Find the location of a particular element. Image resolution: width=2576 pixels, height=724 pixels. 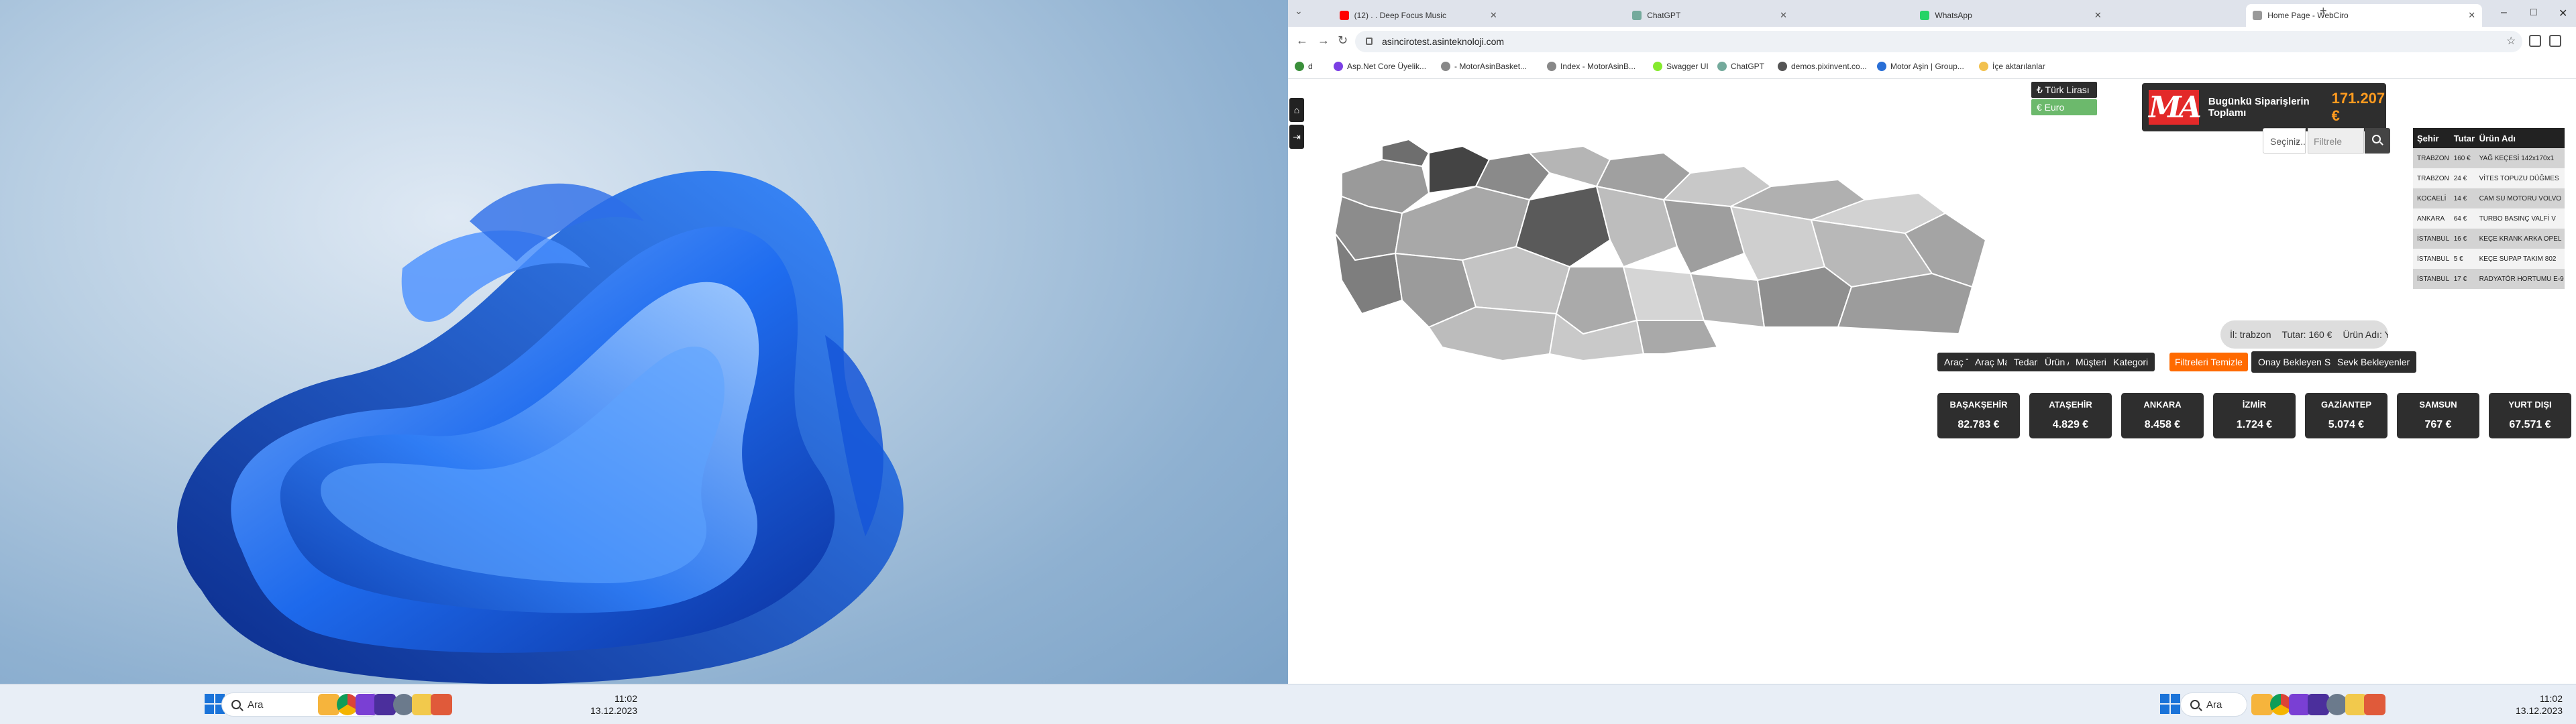

tab: WhatsApp ✕ is located at coordinates (2010, 15).